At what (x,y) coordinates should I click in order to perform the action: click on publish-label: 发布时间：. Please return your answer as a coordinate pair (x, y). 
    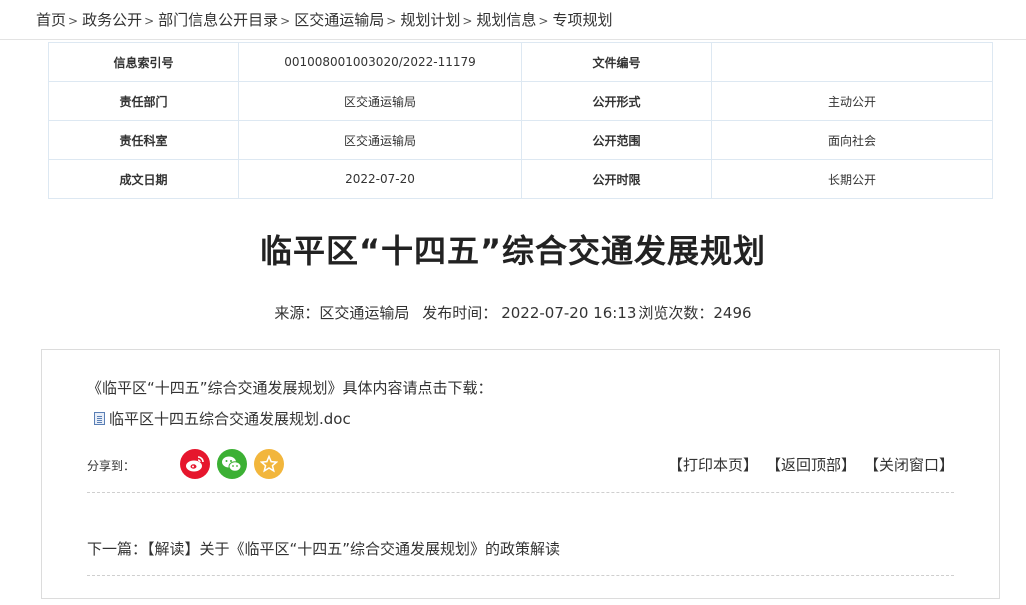
    Looking at the image, I should click on (460, 313).